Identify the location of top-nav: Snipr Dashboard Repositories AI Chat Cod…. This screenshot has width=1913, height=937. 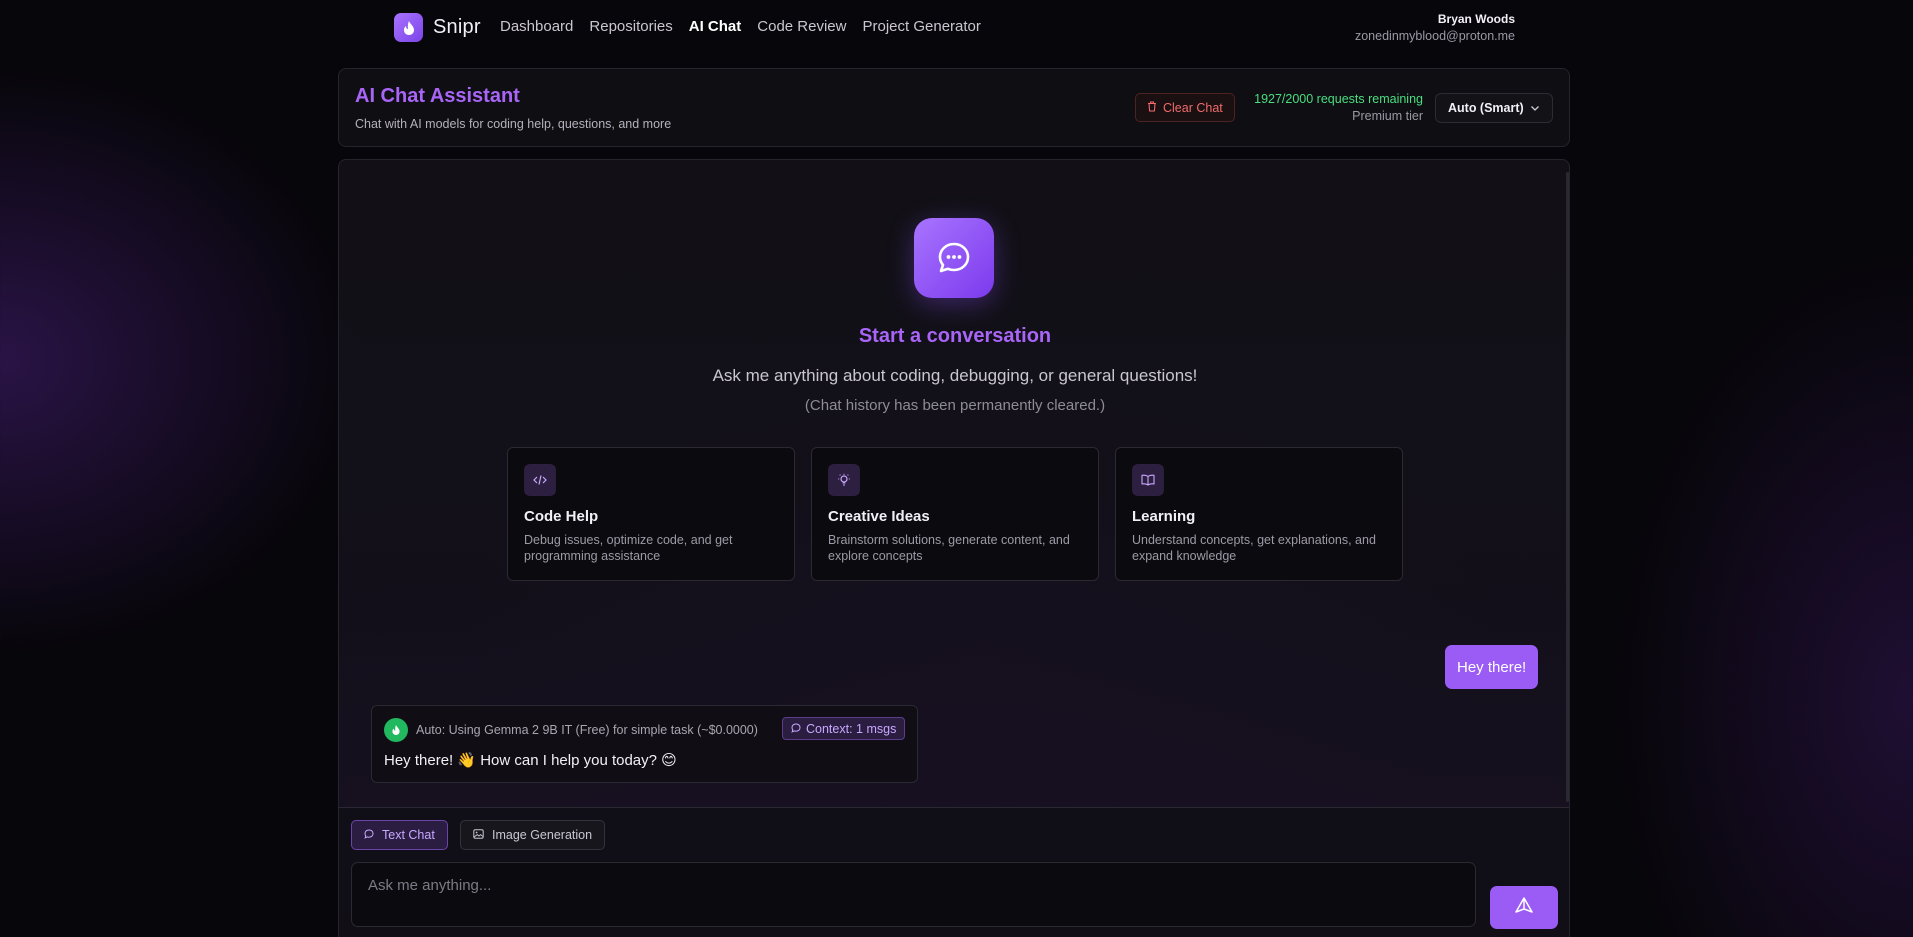
(956, 28).